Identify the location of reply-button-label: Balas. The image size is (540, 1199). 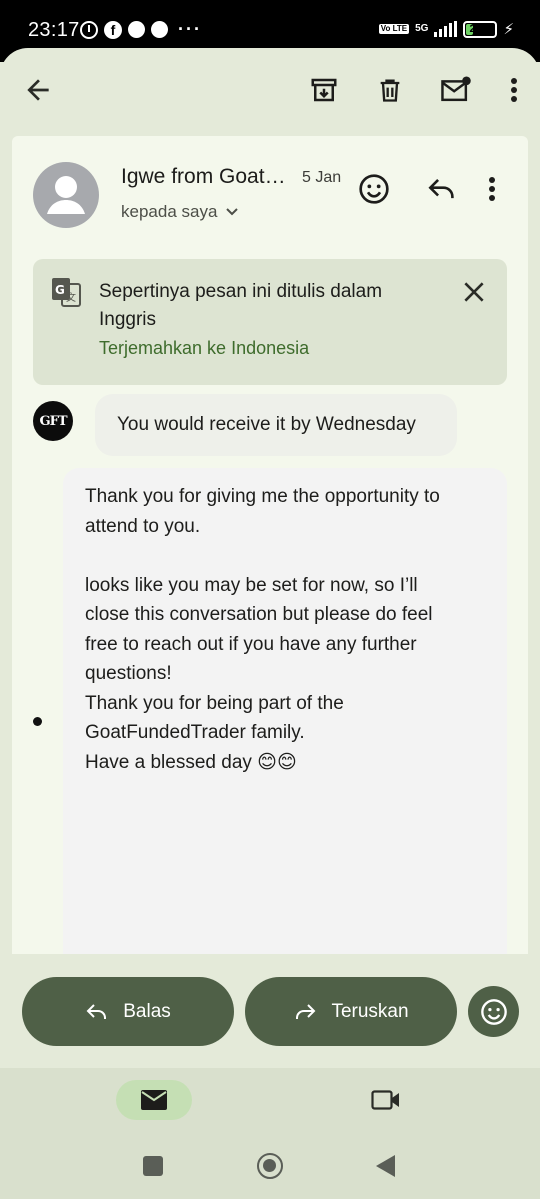
(147, 1011).